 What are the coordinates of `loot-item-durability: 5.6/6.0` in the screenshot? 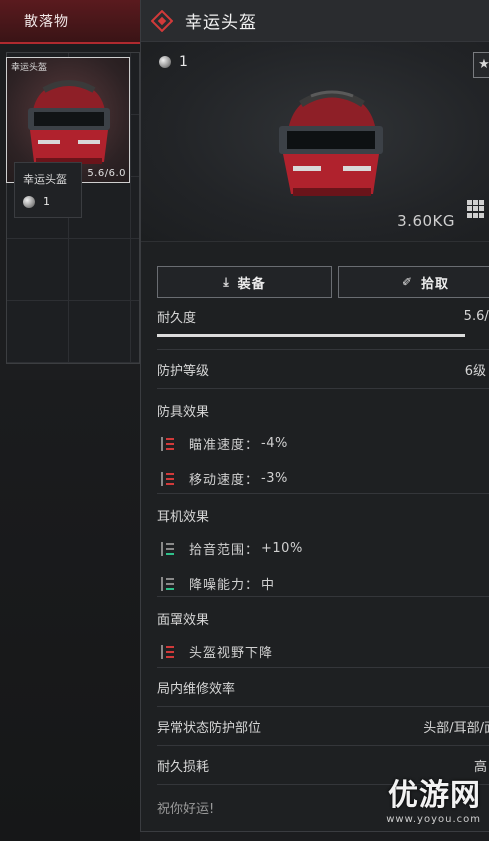 It's located at (106, 173).